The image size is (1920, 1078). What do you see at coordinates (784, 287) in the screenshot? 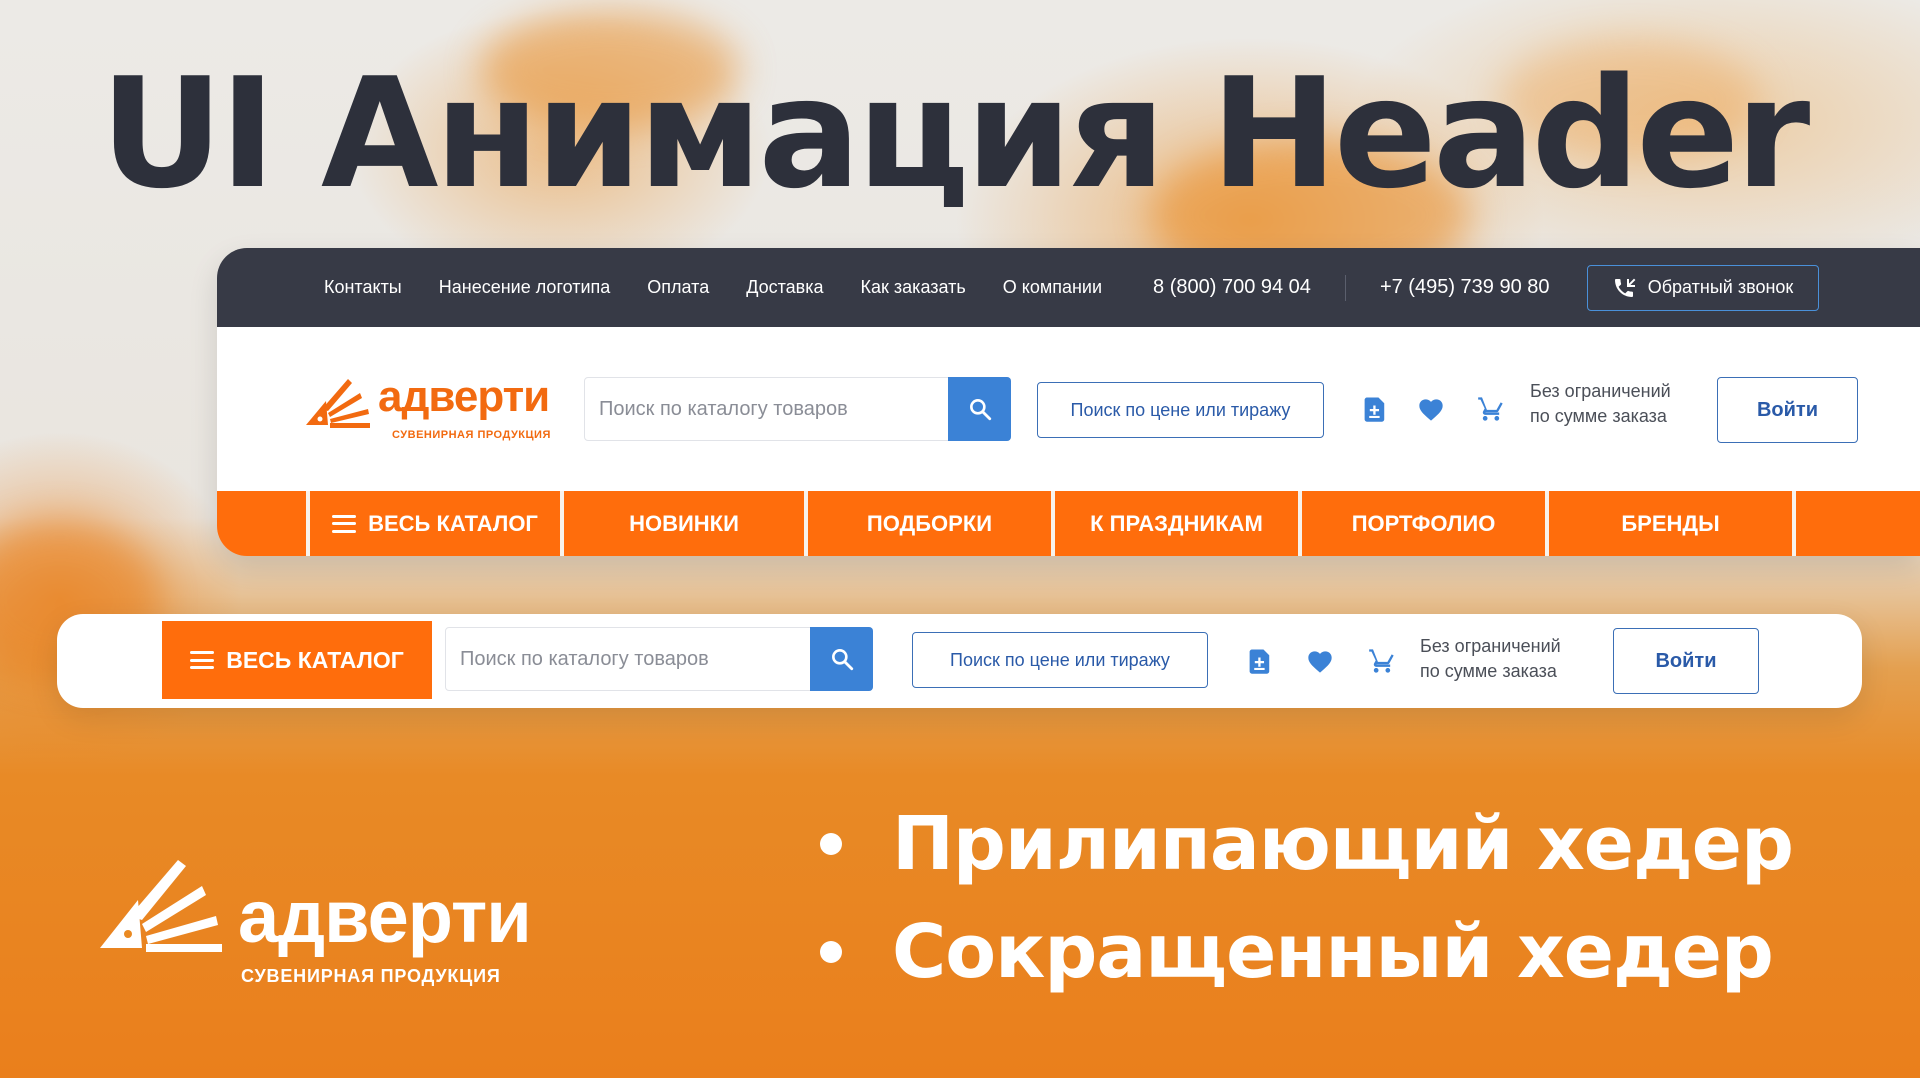
I see `top-link-delivery: Доставка` at bounding box center [784, 287].